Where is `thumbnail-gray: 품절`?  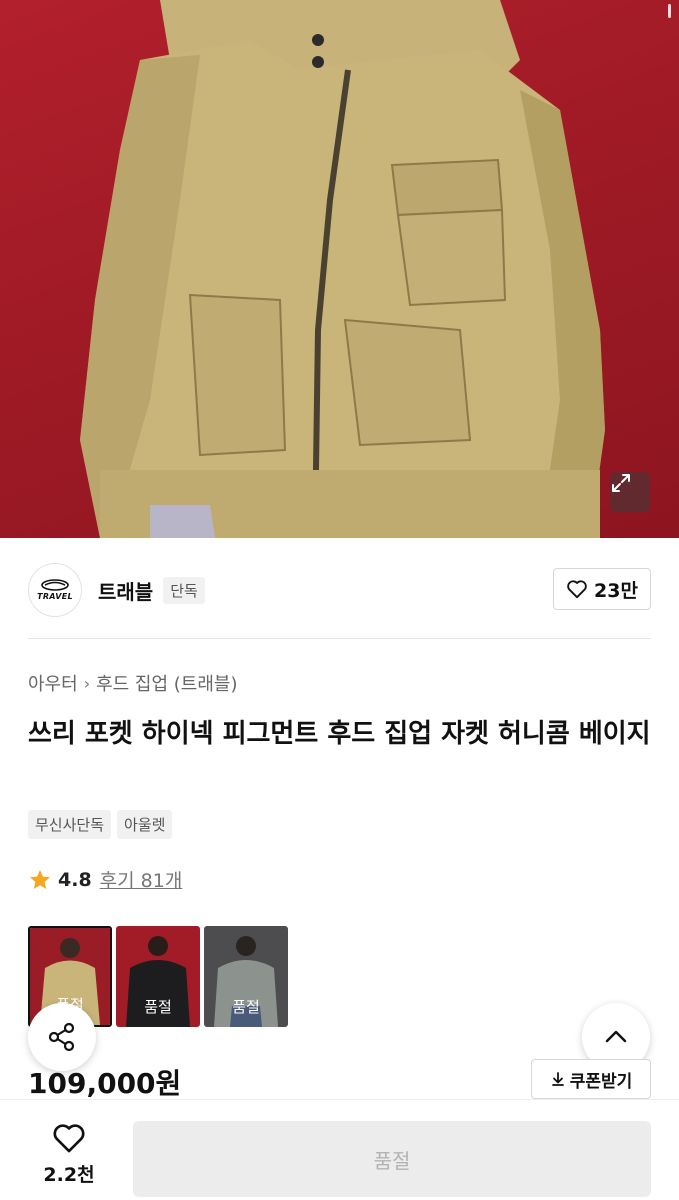 thumbnail-gray: 품절 is located at coordinates (246, 976).